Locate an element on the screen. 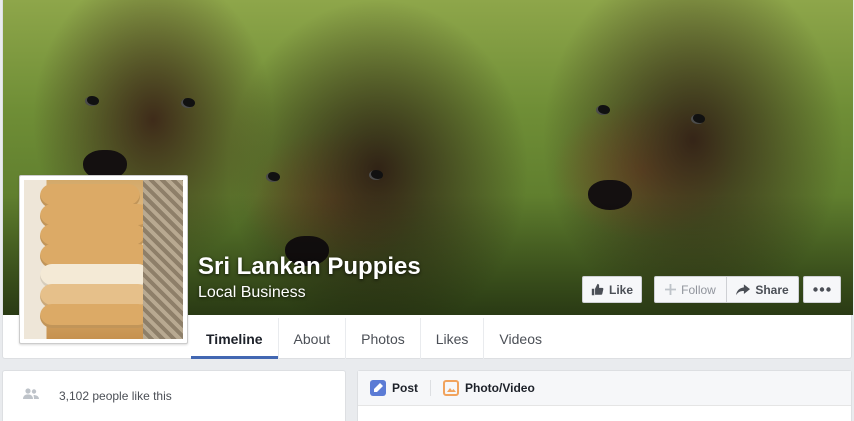 The image size is (854, 421). more-options-button is located at coordinates (822, 289).